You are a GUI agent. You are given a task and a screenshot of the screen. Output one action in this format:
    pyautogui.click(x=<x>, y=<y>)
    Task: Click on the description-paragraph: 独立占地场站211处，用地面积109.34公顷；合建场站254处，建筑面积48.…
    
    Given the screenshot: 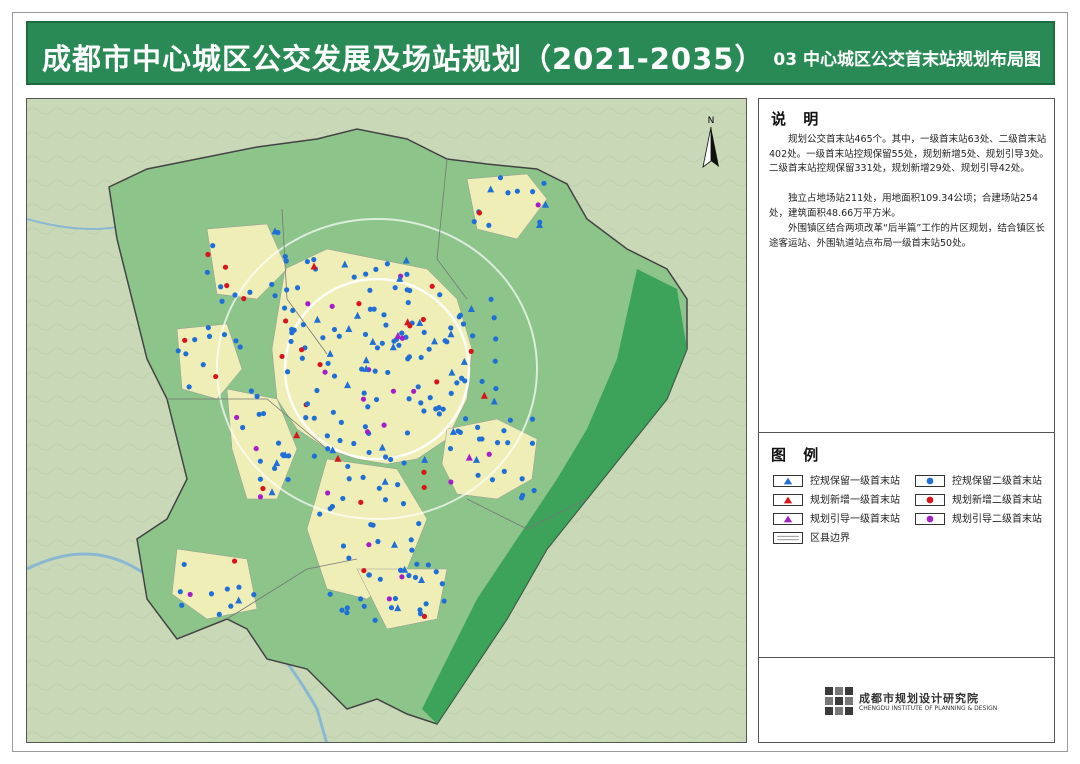 What is the action you would take?
    pyautogui.click(x=904, y=206)
    